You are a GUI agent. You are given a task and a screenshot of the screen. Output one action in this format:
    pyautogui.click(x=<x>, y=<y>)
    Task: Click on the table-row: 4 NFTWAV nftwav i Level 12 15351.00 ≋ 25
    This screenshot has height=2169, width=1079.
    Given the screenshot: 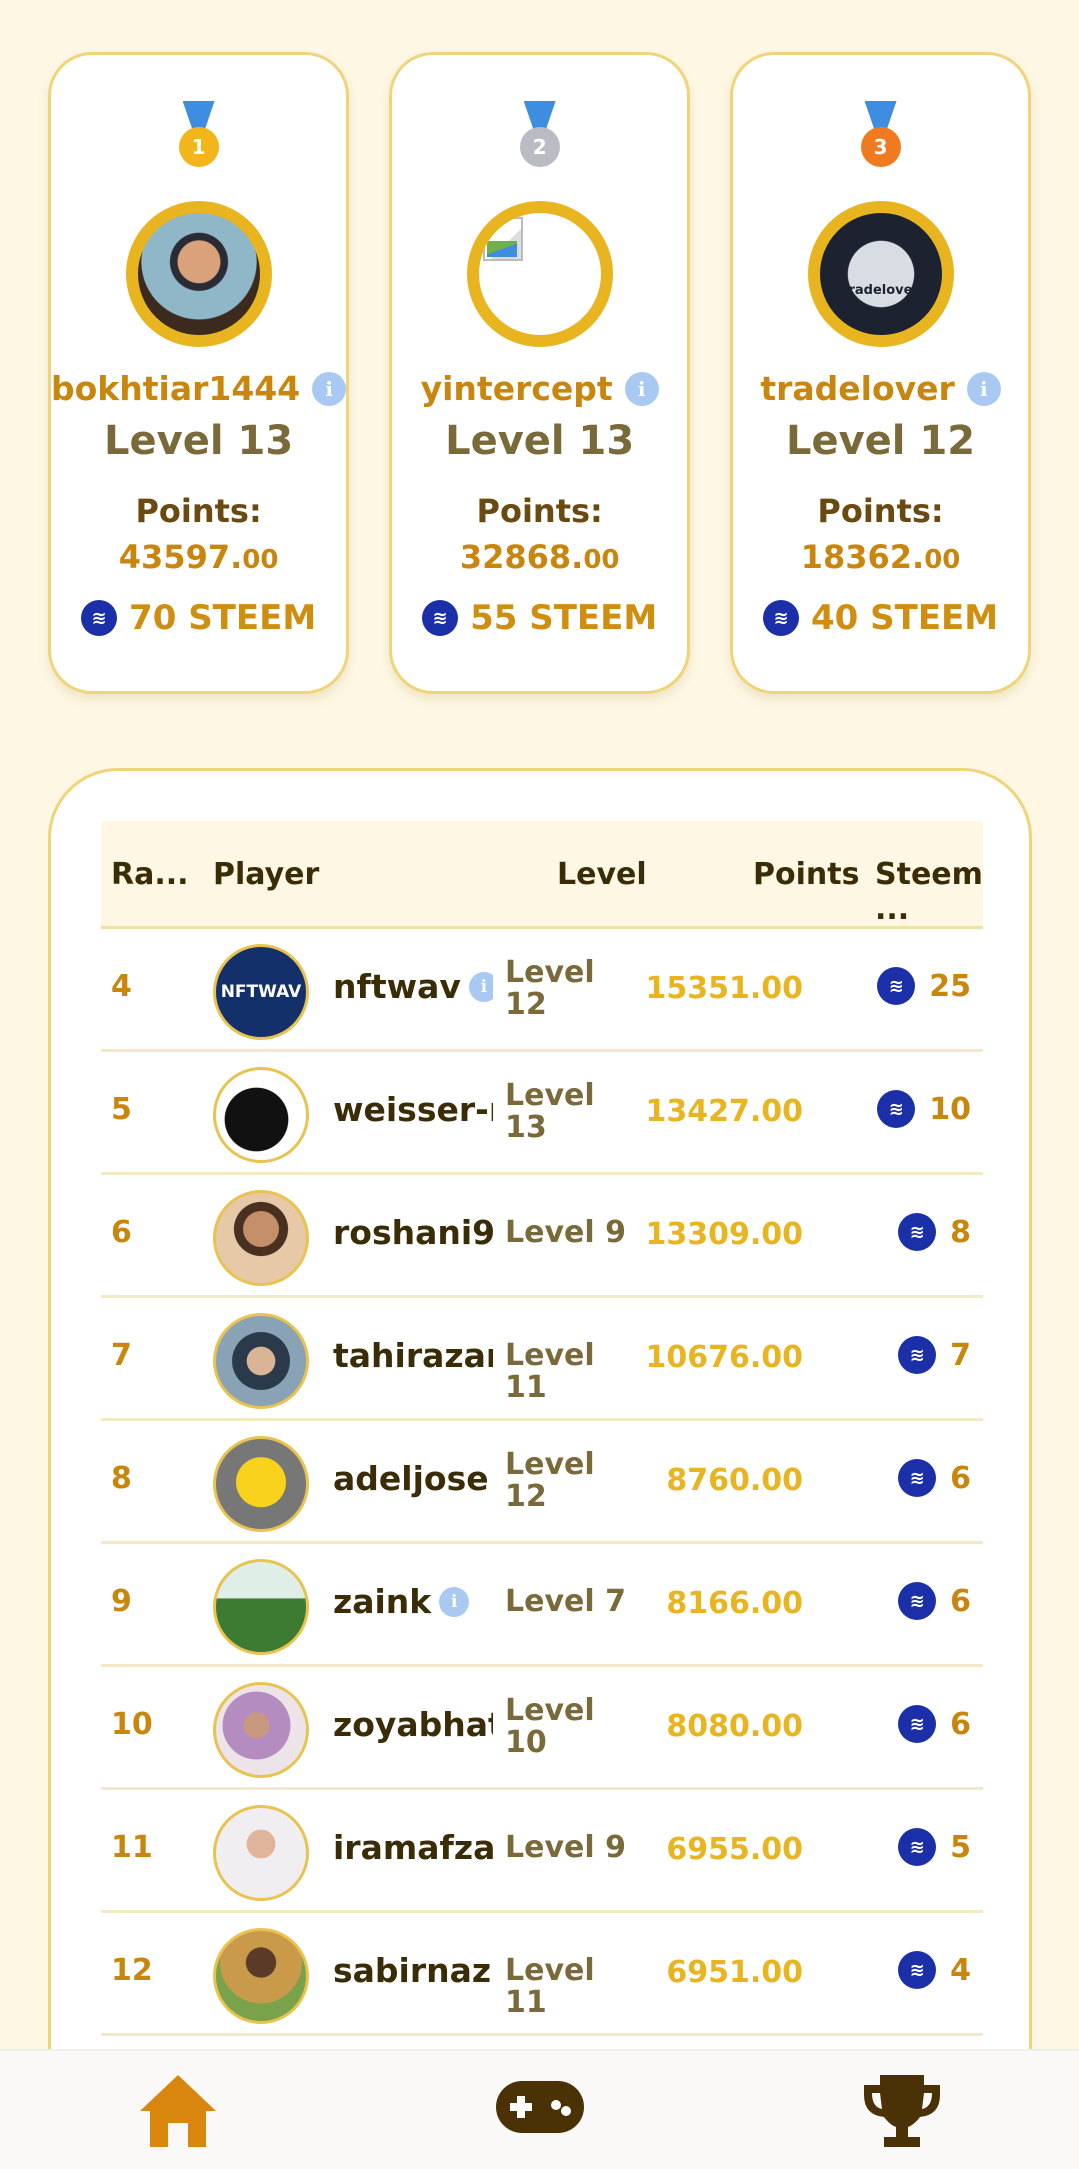 What is the action you would take?
    pyautogui.click(x=542, y=990)
    